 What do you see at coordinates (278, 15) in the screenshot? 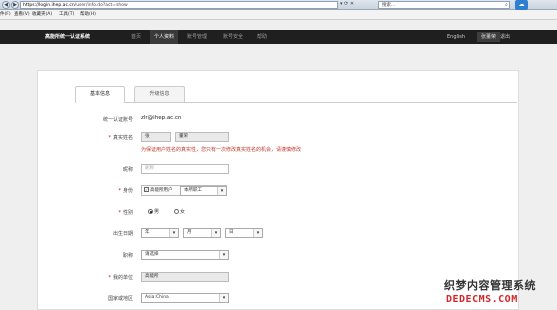
I see `browser-menubar: 件(F) 查看(V) 收藏夹(A) 工具(T) 帮助(H)` at bounding box center [278, 15].